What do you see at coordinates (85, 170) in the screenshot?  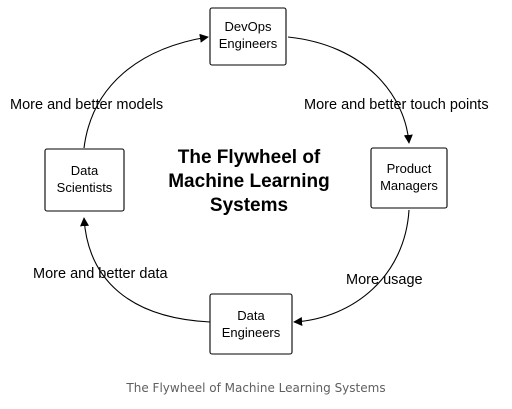 I see `node-data-scientists-line-1: Data` at bounding box center [85, 170].